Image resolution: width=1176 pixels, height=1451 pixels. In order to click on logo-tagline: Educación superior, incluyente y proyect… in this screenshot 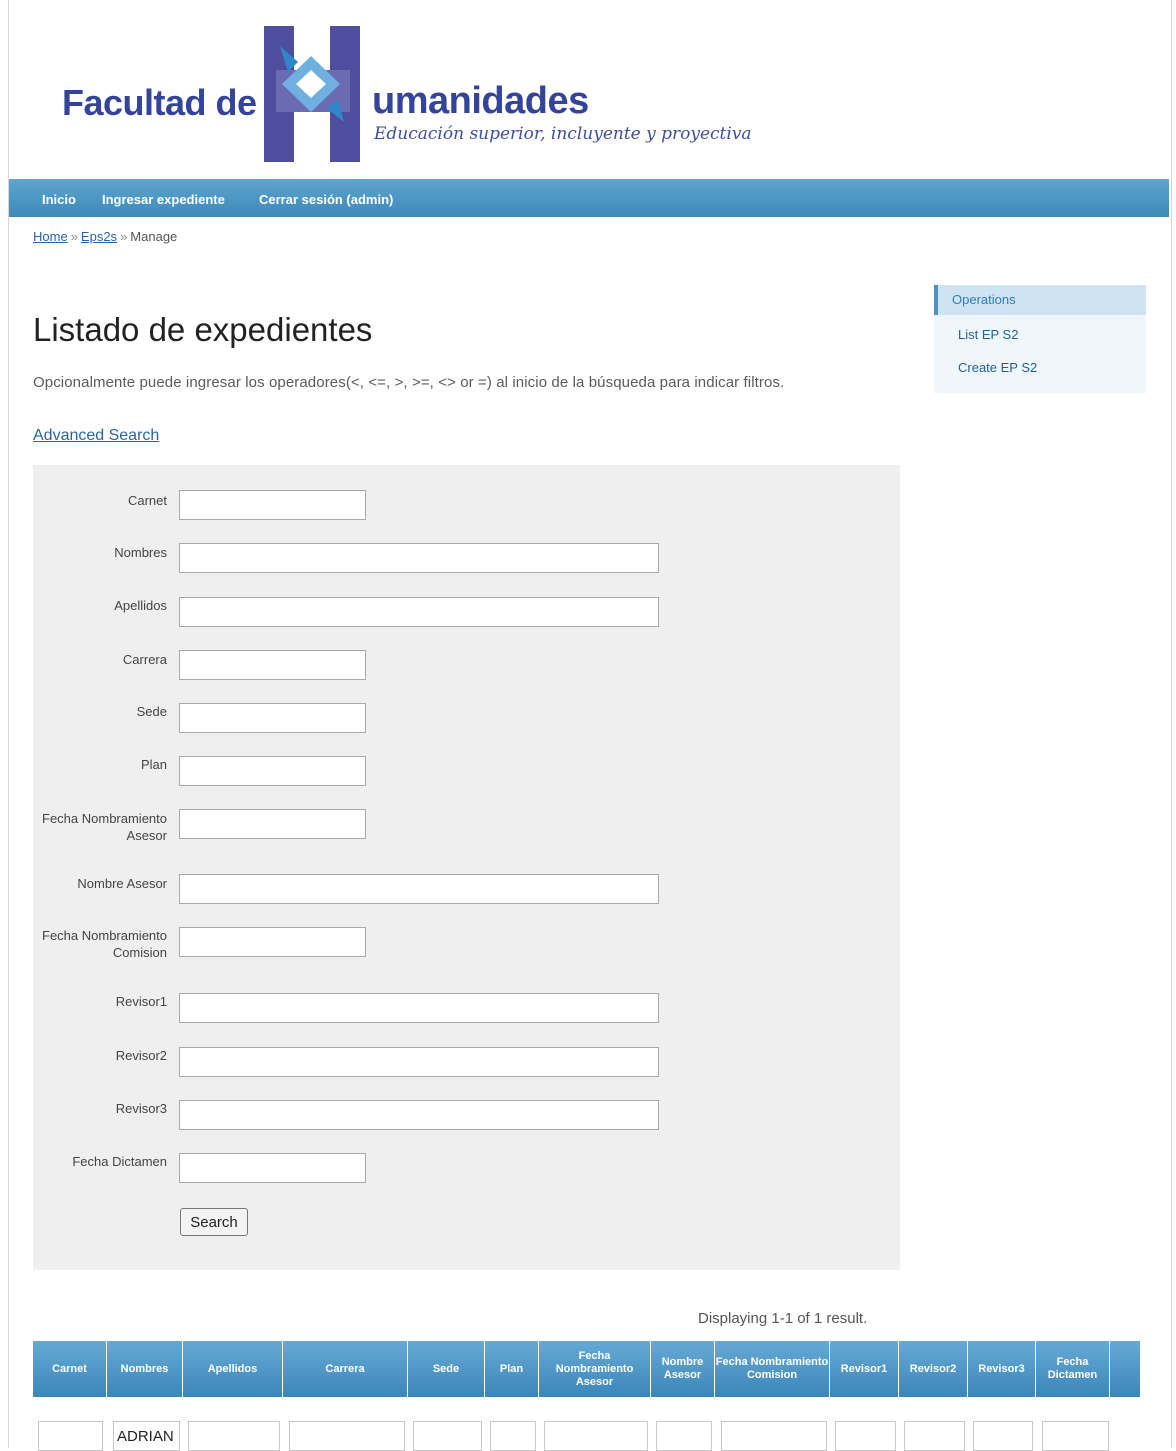, I will do `click(563, 134)`.